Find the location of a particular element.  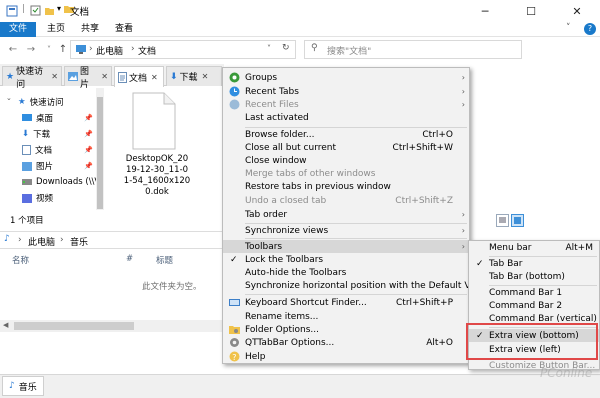

qt-tab-documents: 文档 ✕ is located at coordinates (139, 76).